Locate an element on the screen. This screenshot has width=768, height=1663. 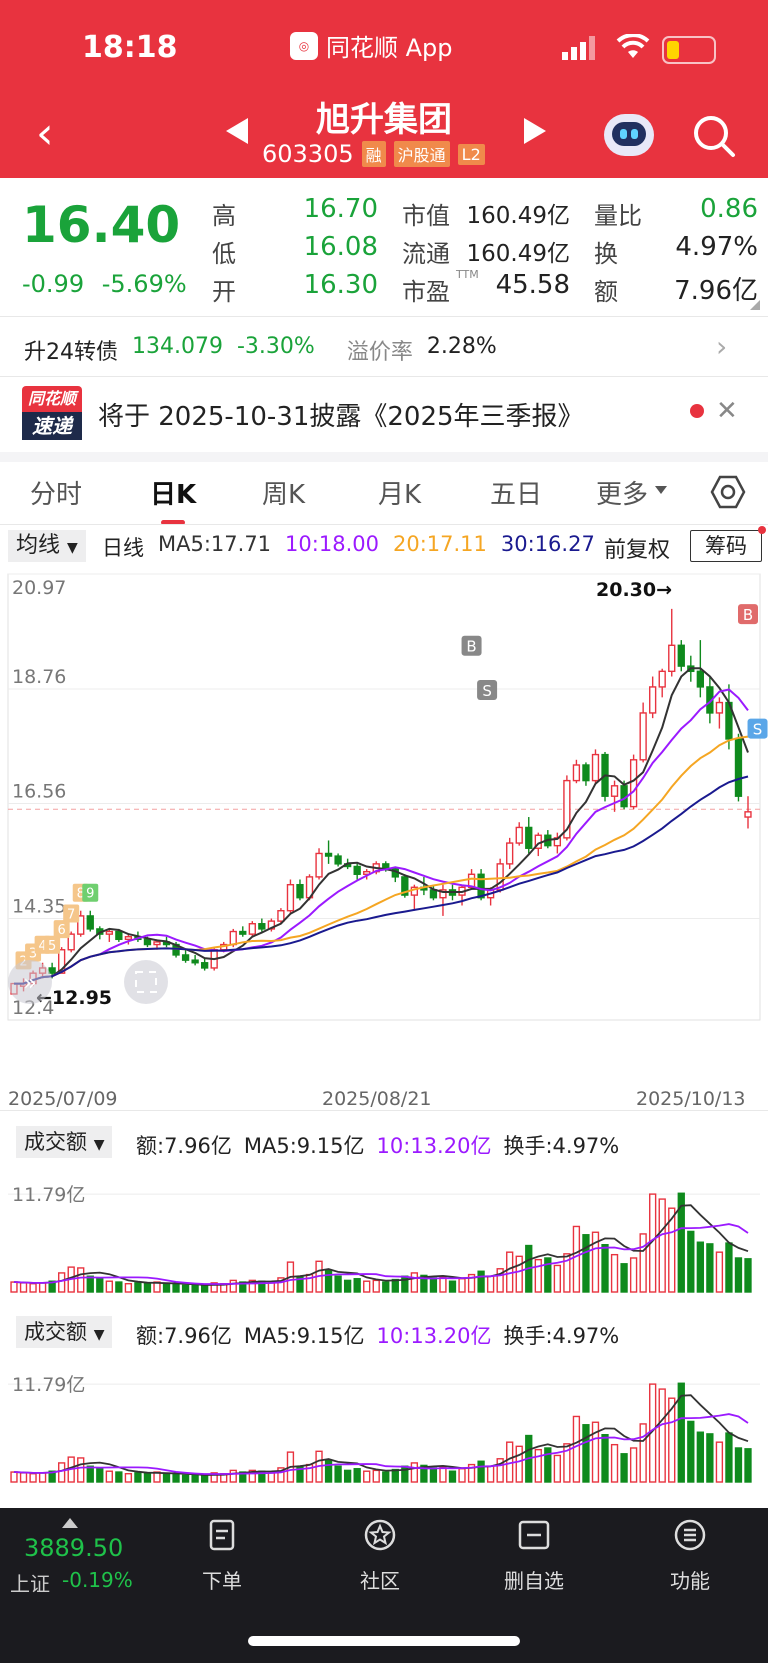
nav-functions: 功能 is located at coordinates (690, 1556).